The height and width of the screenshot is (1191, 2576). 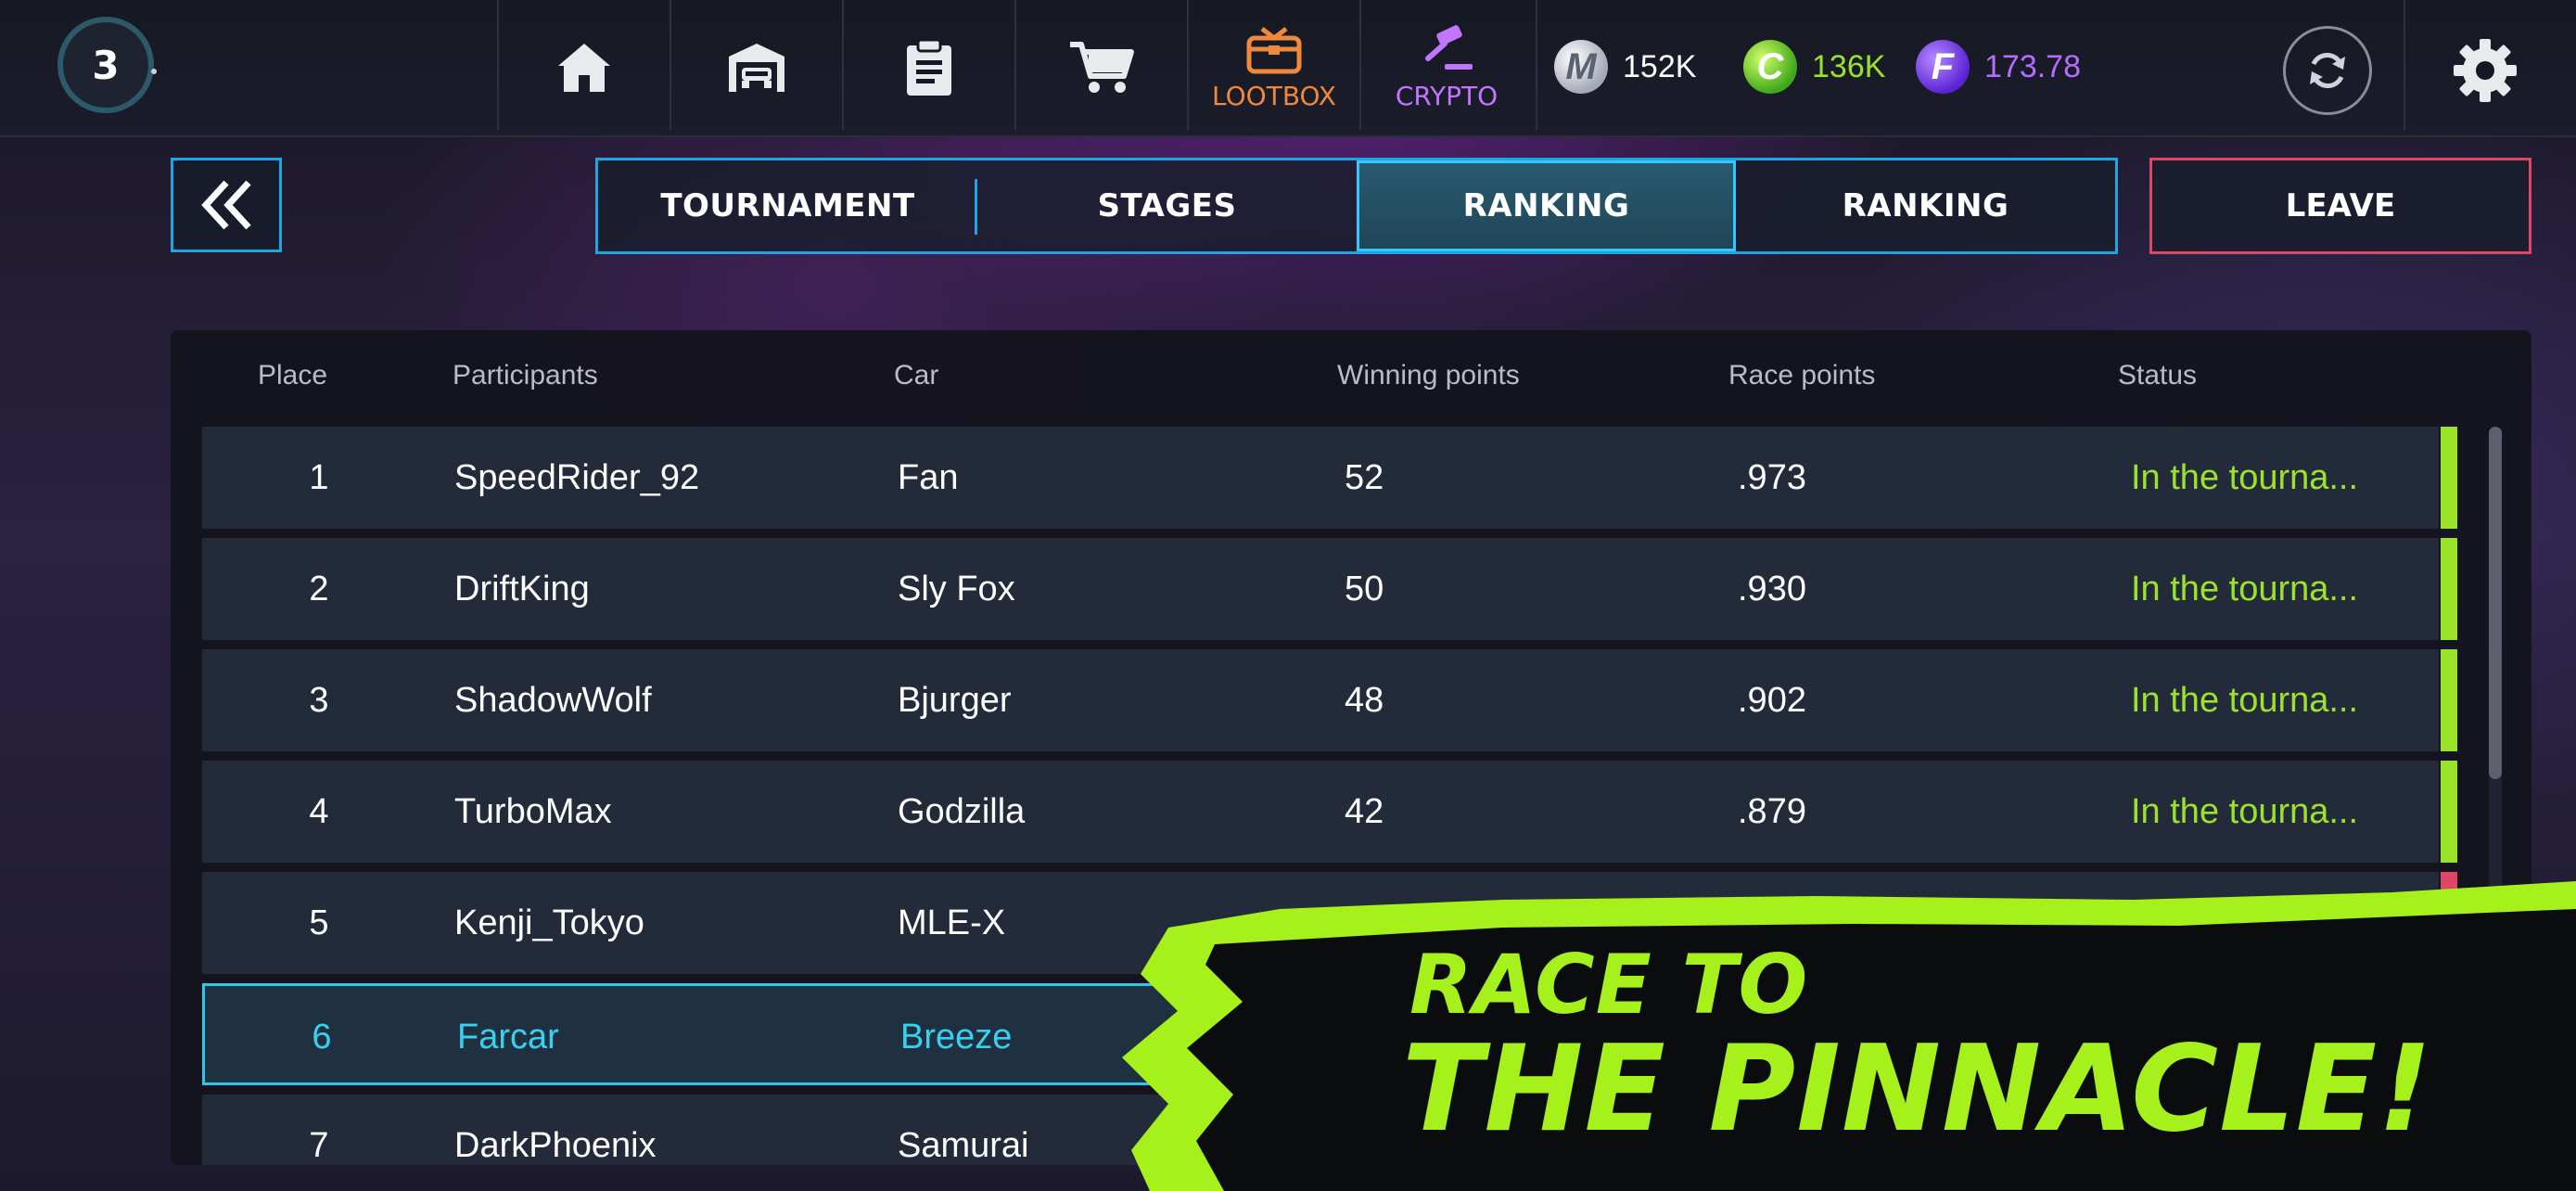 I want to click on lootbox-icon, so click(x=1274, y=49).